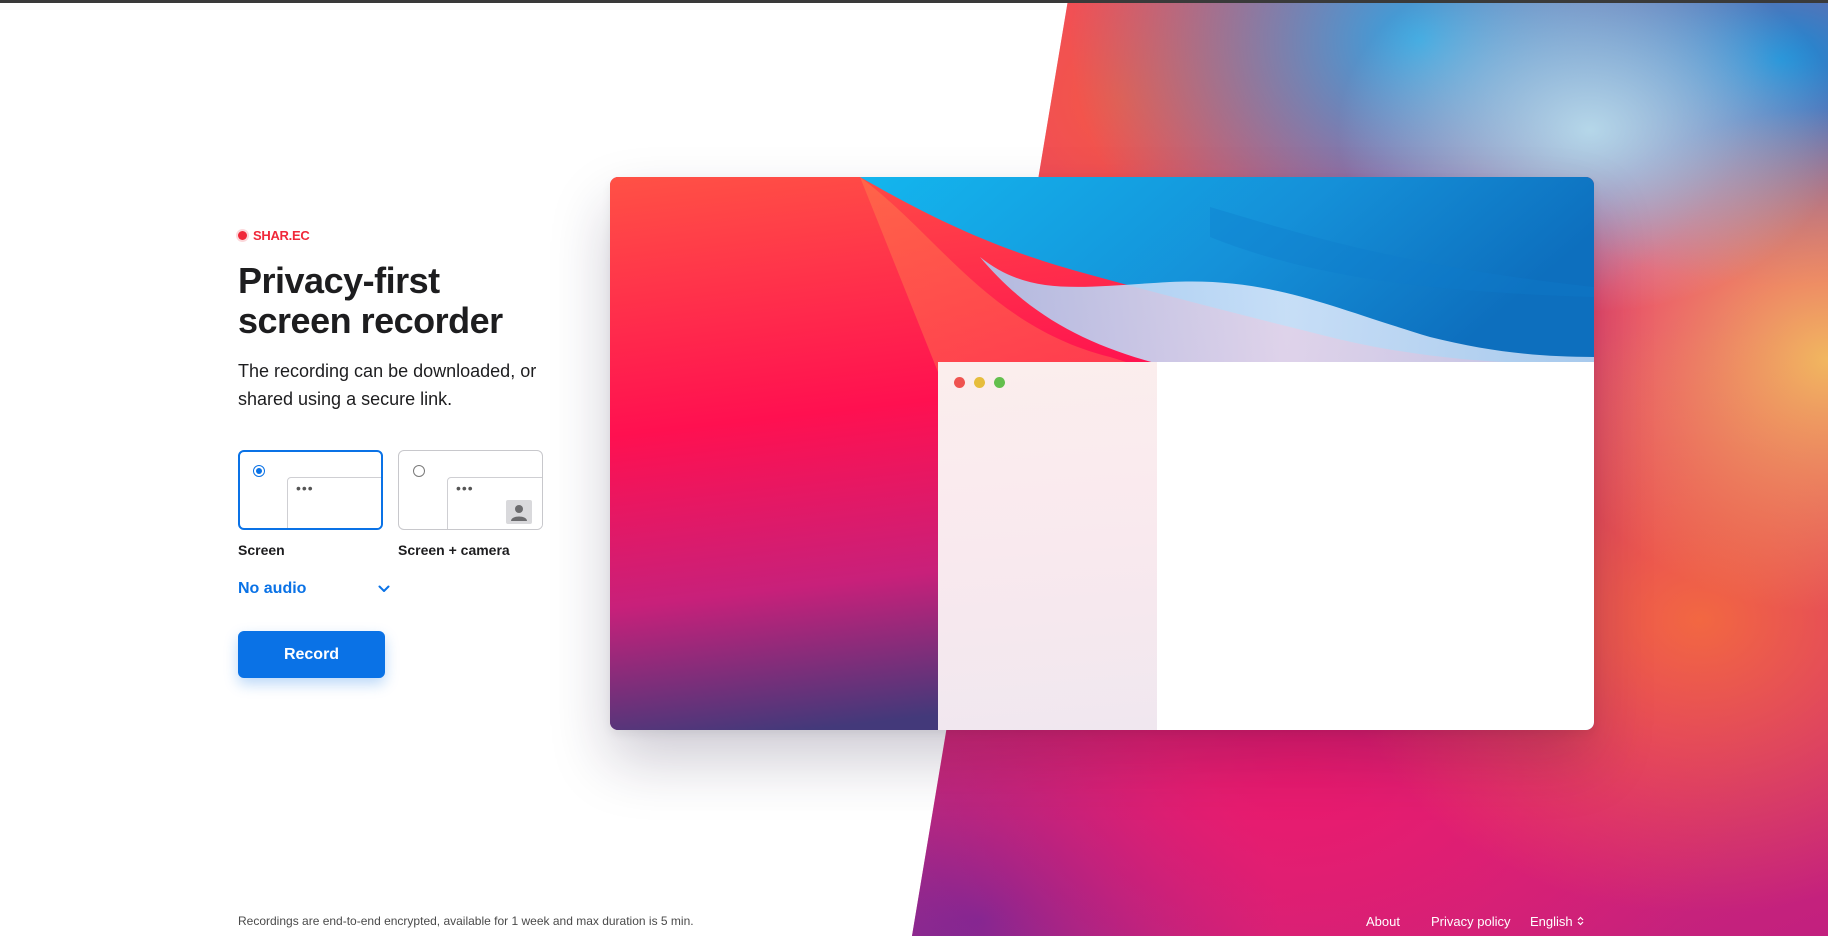 The image size is (1828, 936). I want to click on brand-name: SHAR.EC, so click(281, 235).